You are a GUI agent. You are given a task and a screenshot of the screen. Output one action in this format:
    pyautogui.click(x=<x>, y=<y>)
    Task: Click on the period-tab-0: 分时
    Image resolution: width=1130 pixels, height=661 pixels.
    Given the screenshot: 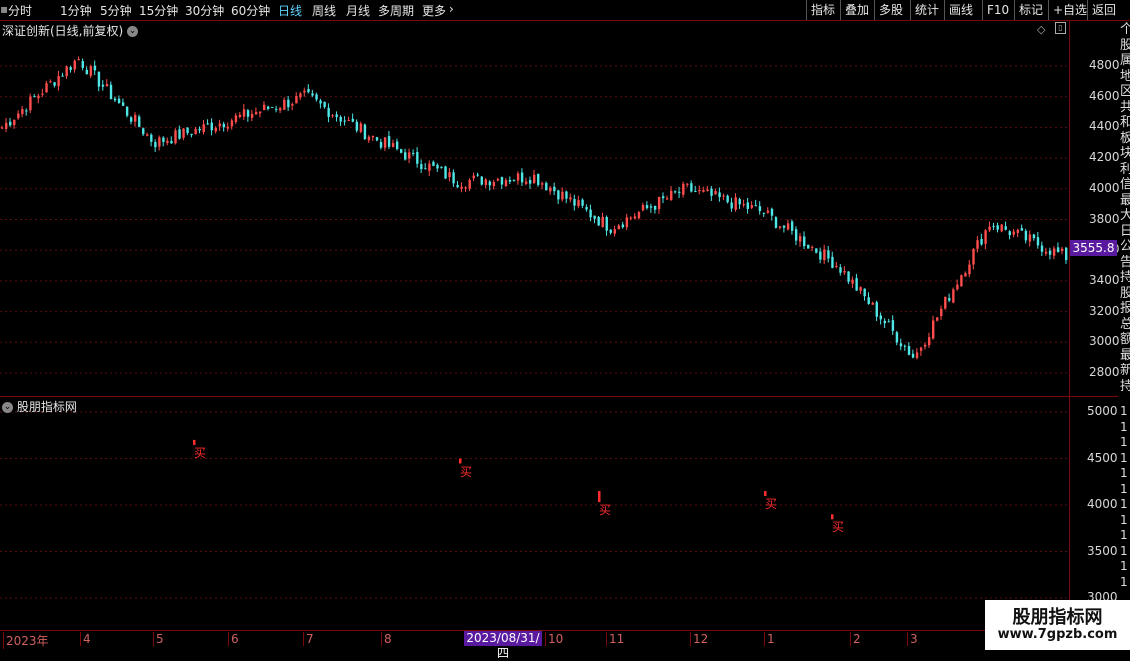 What is the action you would take?
    pyautogui.click(x=20, y=10)
    